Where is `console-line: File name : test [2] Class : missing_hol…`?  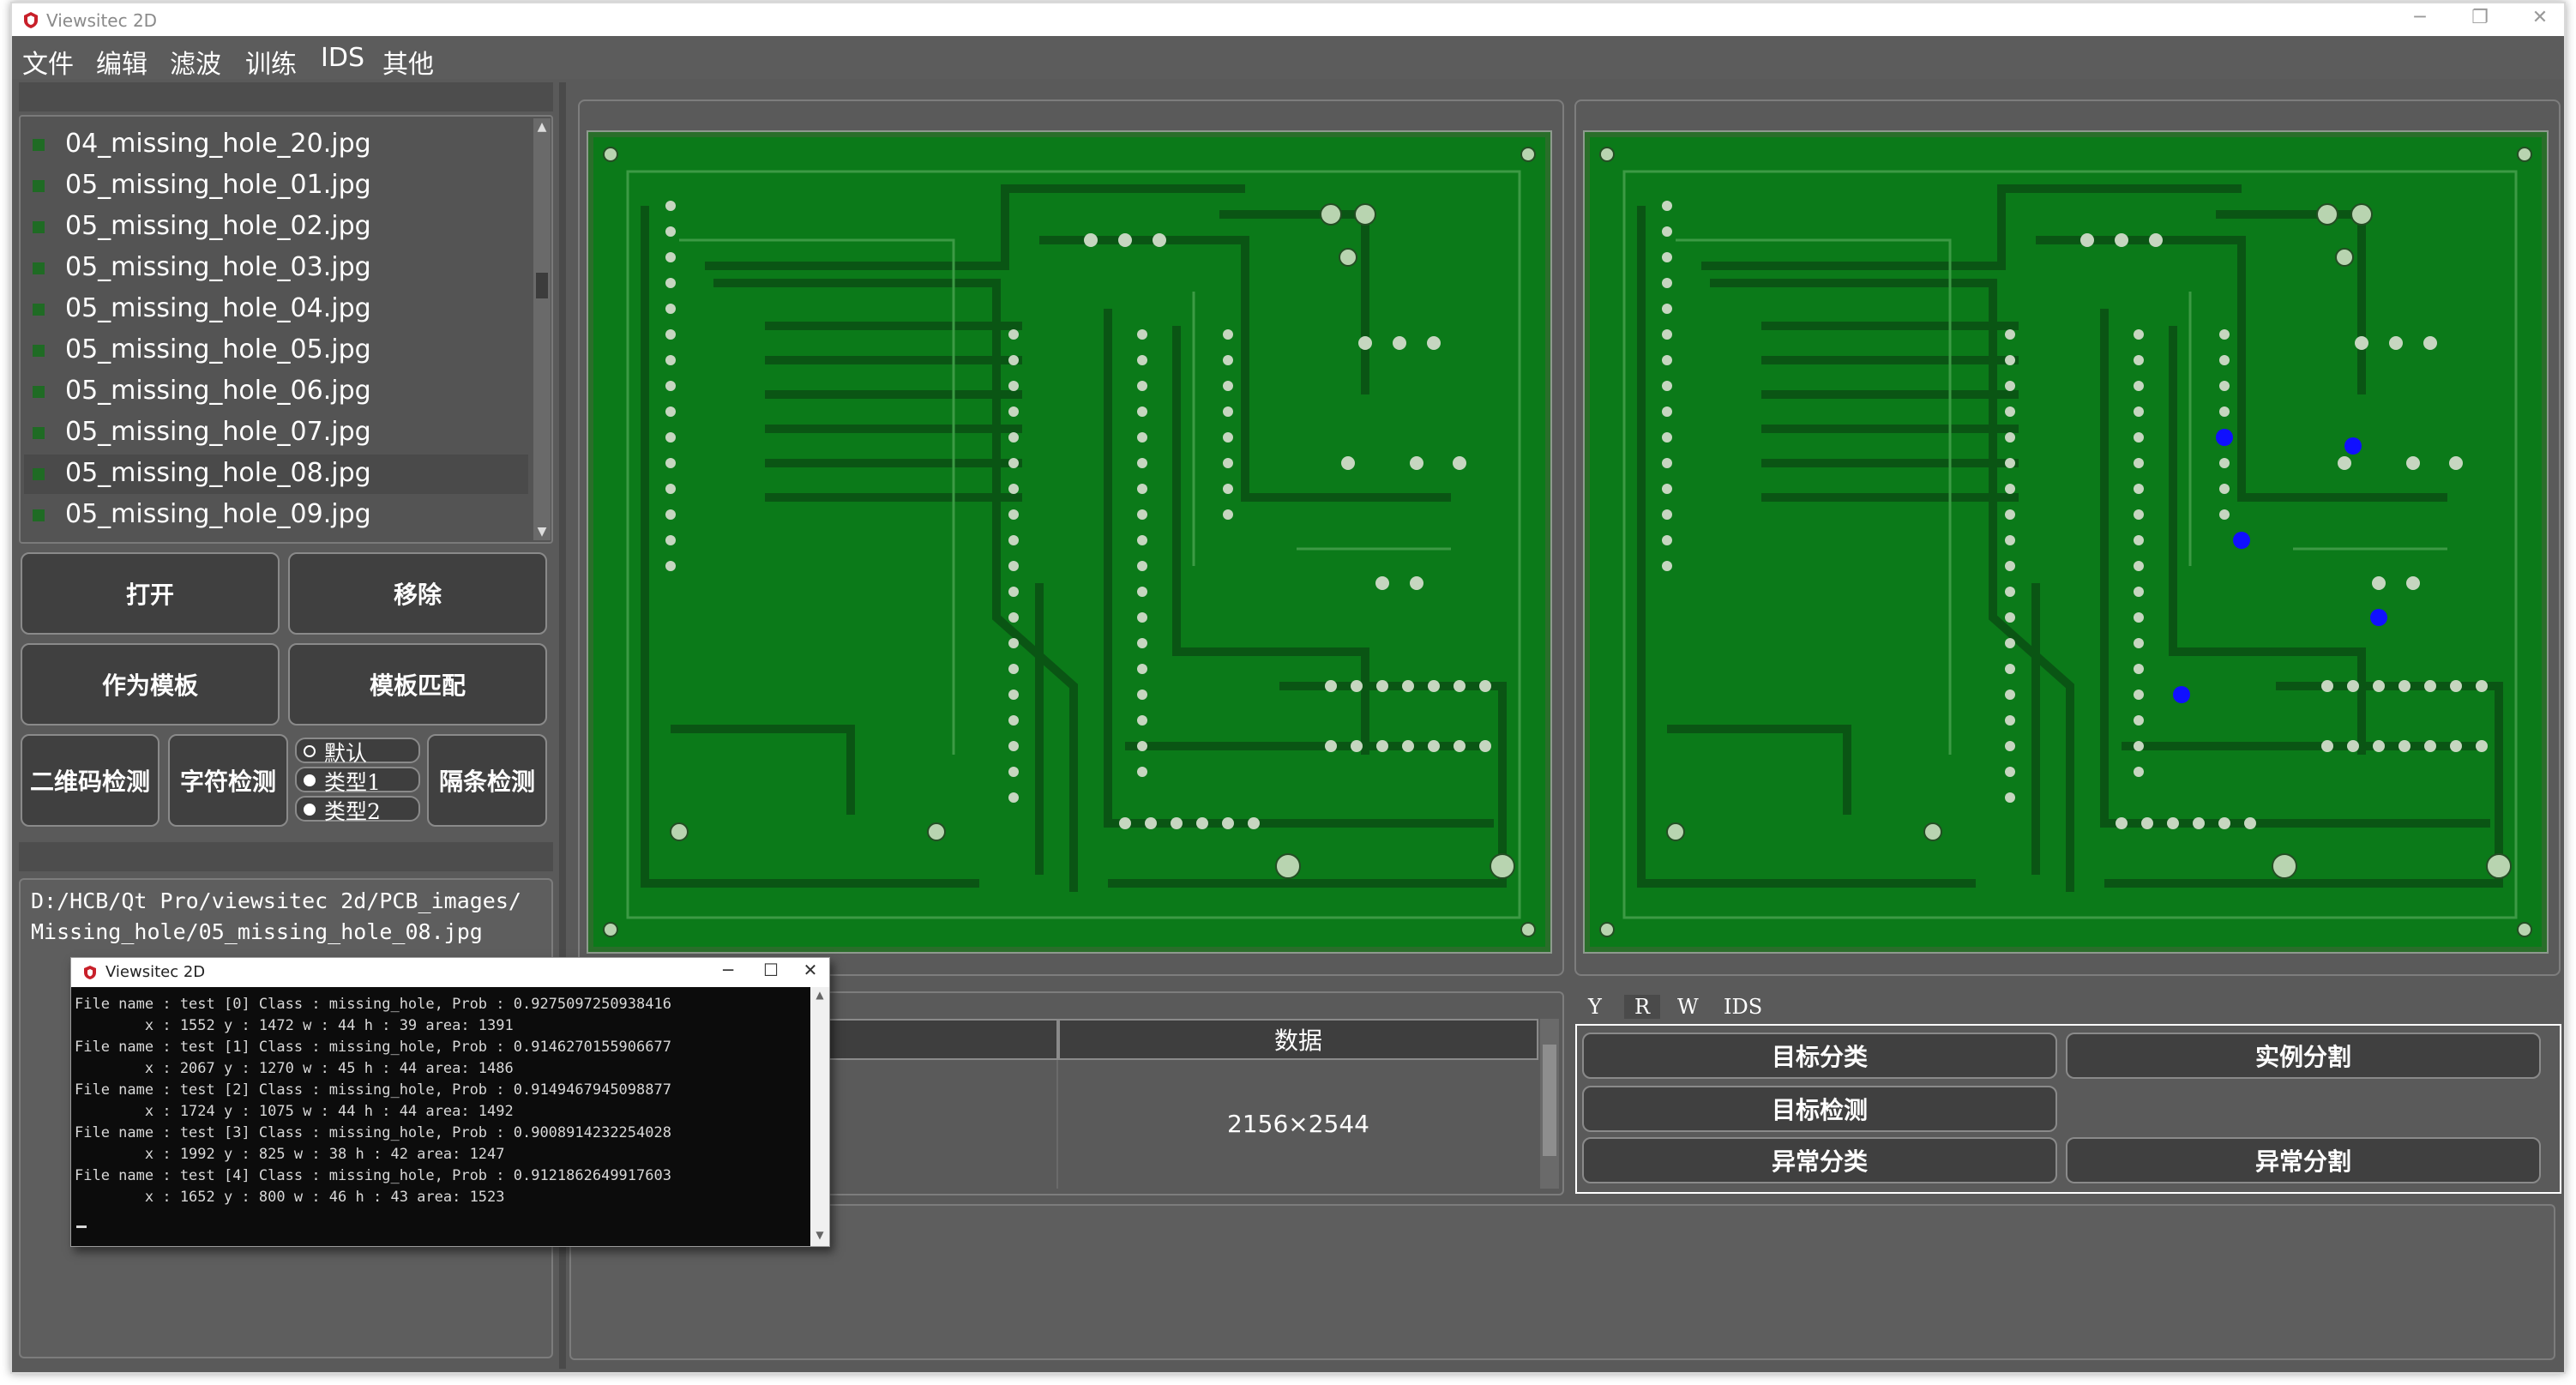 console-line: File name : test [2] Class : missing_hol… is located at coordinates (373, 1090).